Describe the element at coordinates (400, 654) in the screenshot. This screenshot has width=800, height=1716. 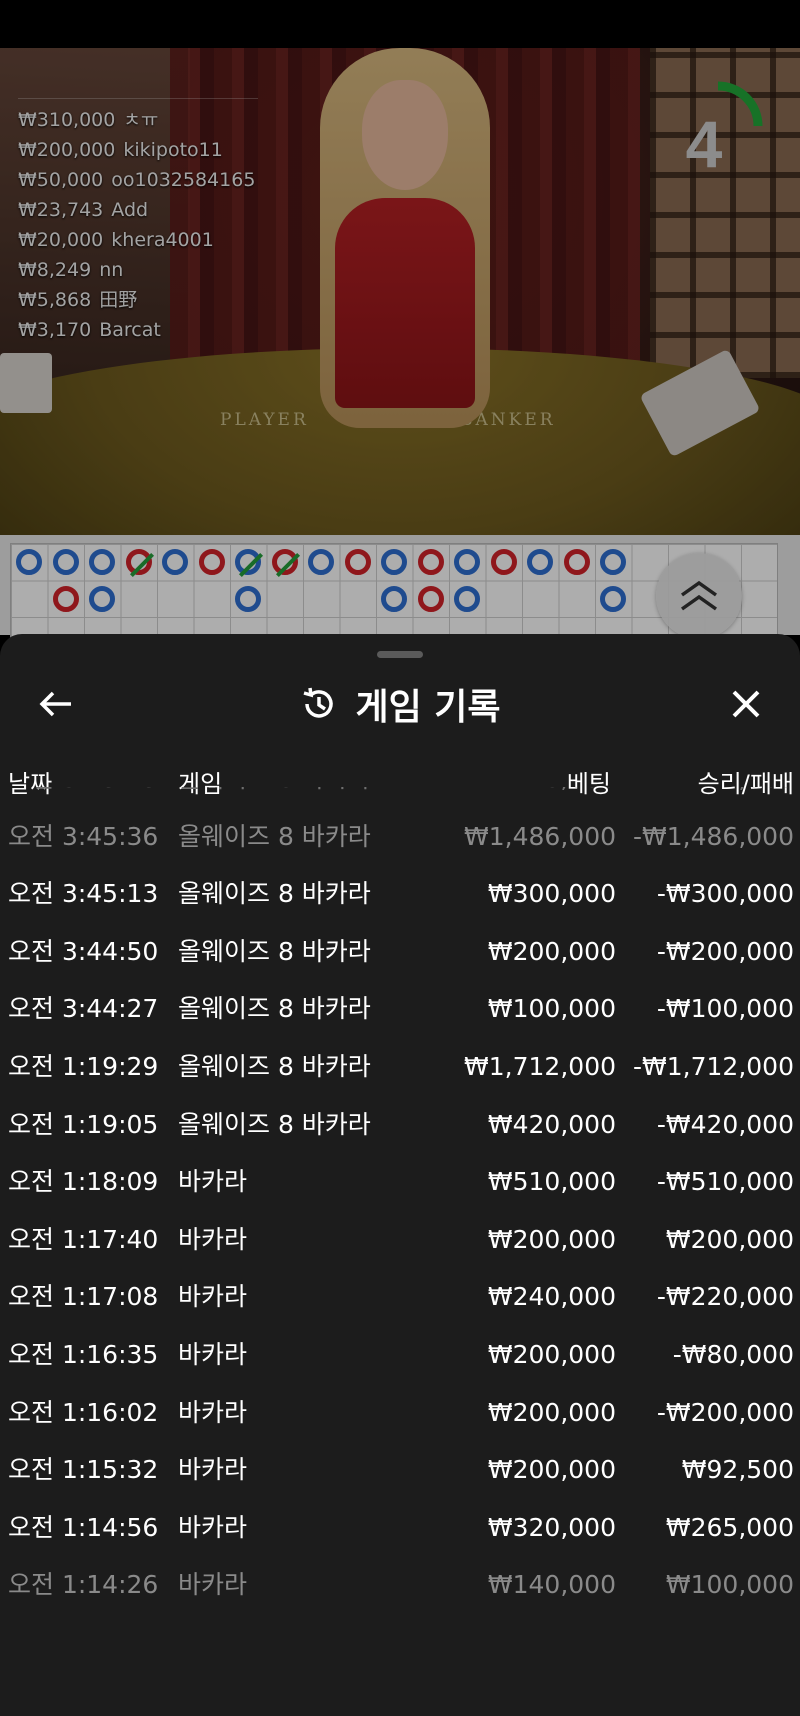
I see `drag-handle` at that location.